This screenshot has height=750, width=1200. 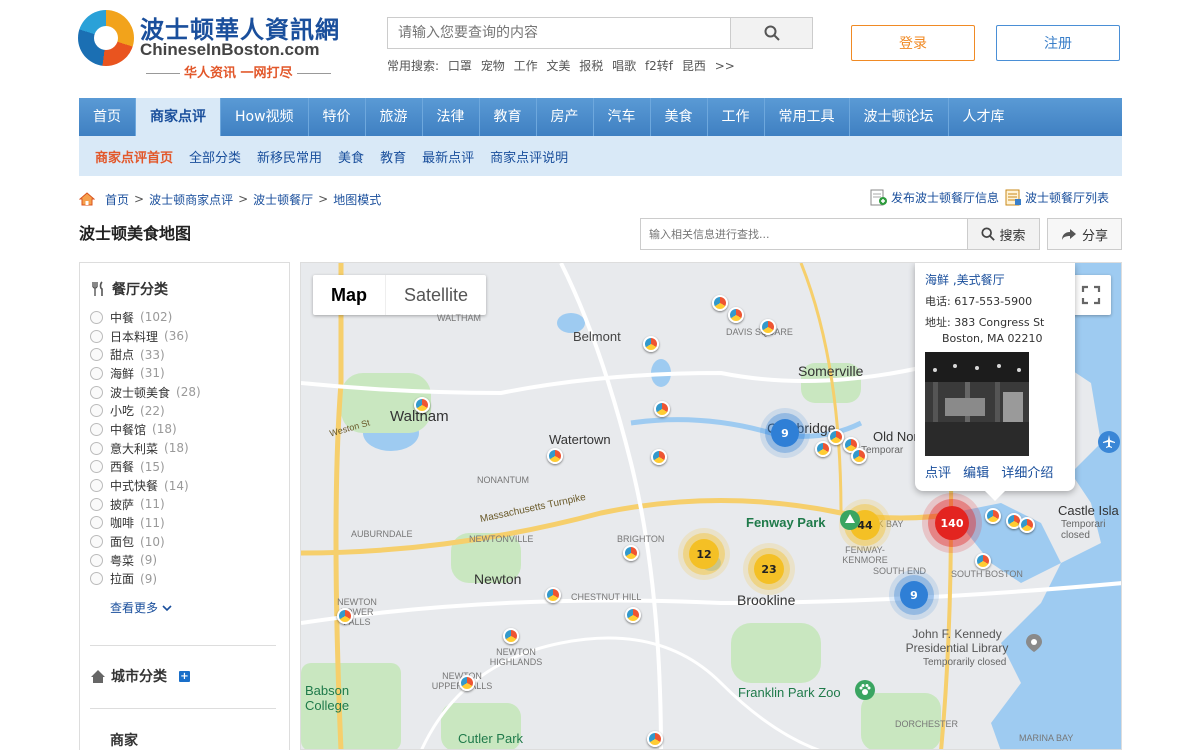 What do you see at coordinates (185, 392) in the screenshot?
I see `category-option: 波士顿美食 (28)` at bounding box center [185, 392].